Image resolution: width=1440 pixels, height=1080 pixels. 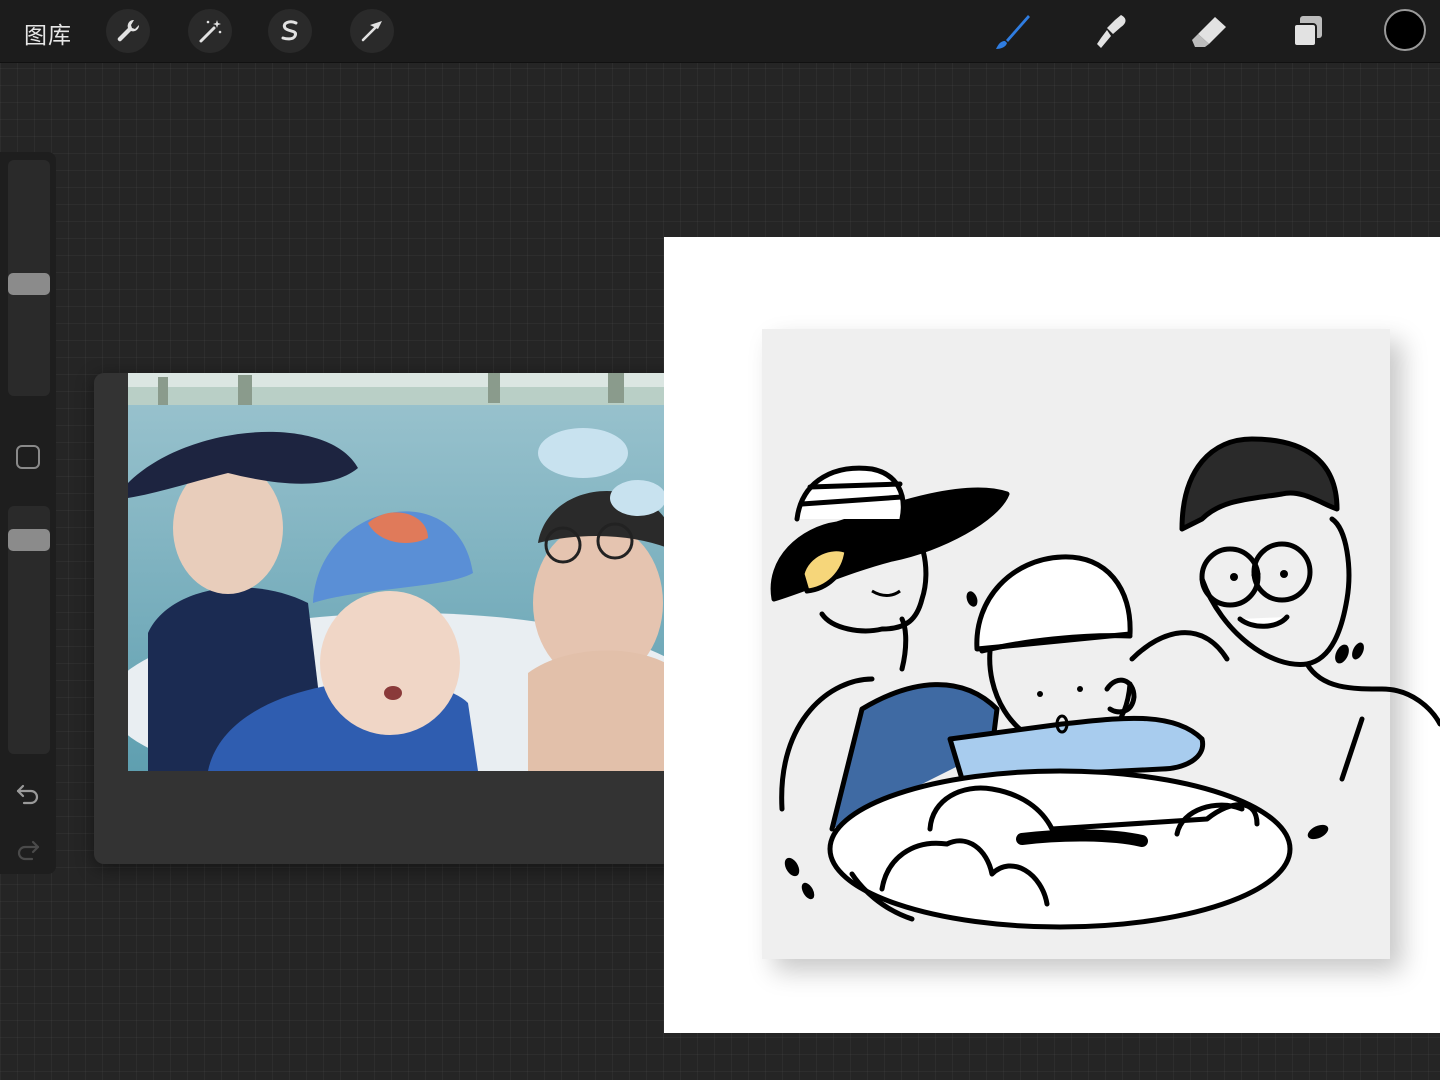 I want to click on redo-icon, so click(x=28, y=848).